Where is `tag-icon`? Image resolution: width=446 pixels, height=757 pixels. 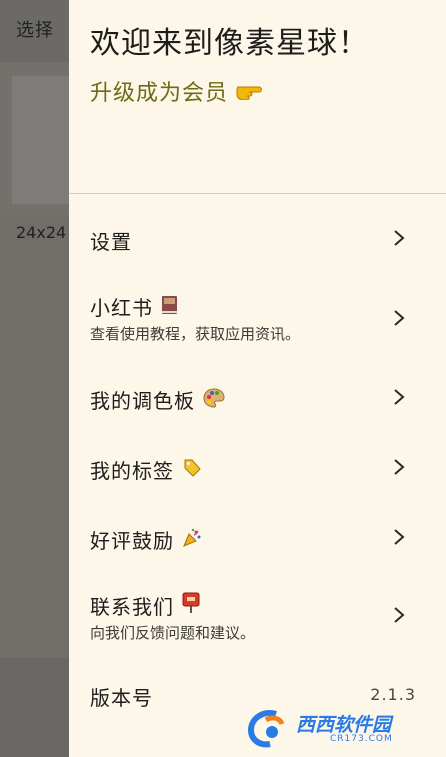 tag-icon is located at coordinates (192, 470).